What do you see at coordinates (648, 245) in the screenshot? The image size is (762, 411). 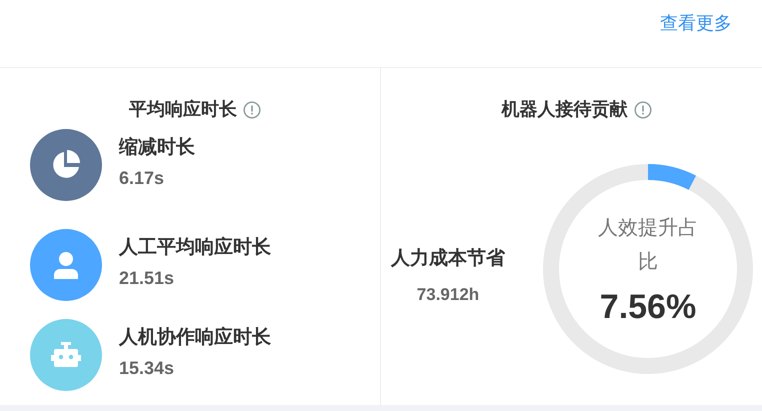 I see `gauge-label: 人效提升占比` at bounding box center [648, 245].